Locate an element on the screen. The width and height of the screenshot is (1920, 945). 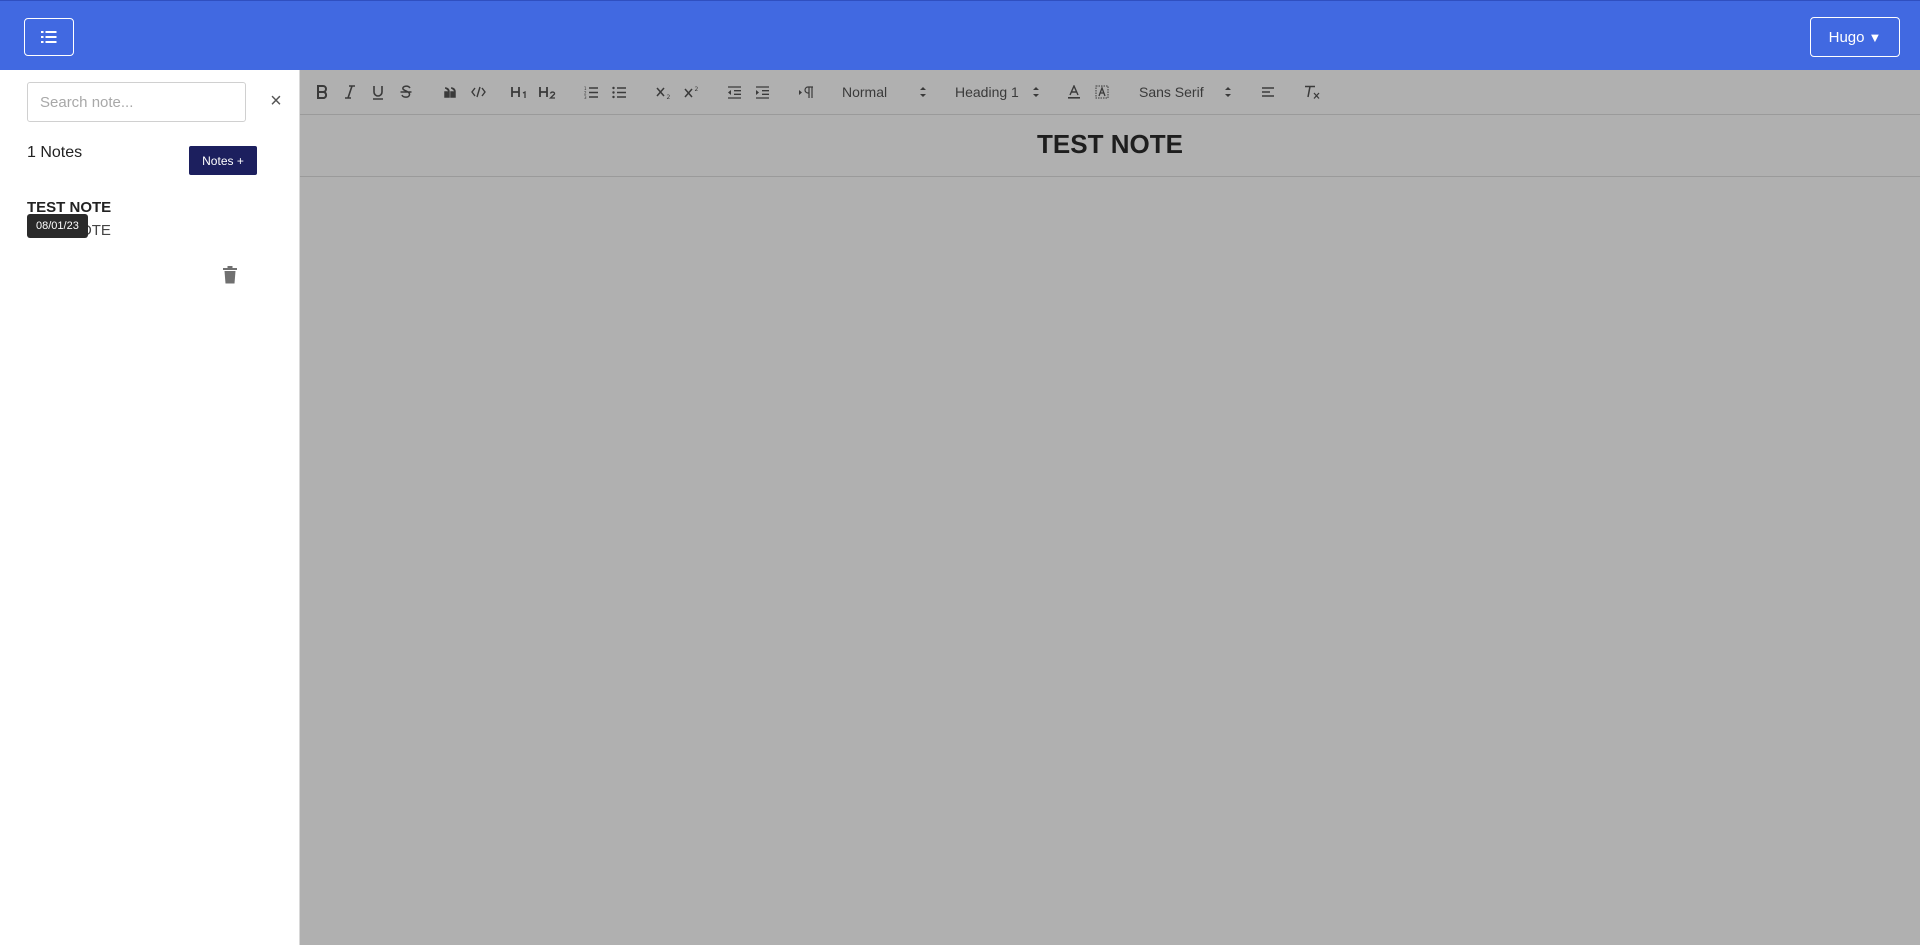
user-menu-button: Hugo ▼ is located at coordinates (1855, 37).